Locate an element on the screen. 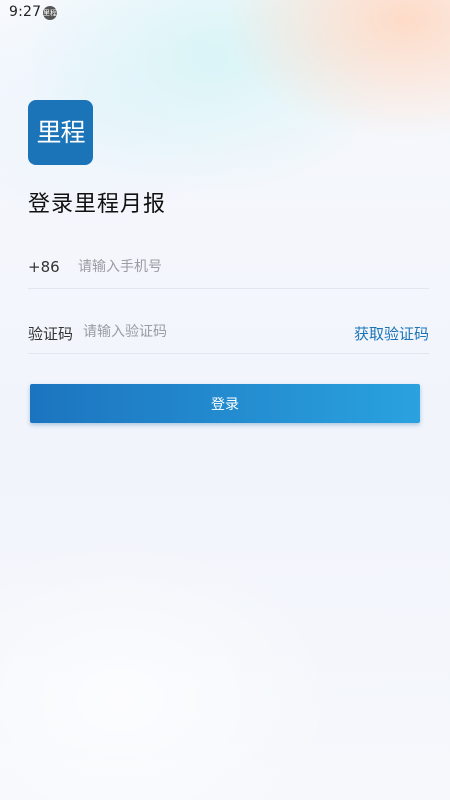 This screenshot has height=800, width=450. get-code-button: 获取验证码 is located at coordinates (391, 333).